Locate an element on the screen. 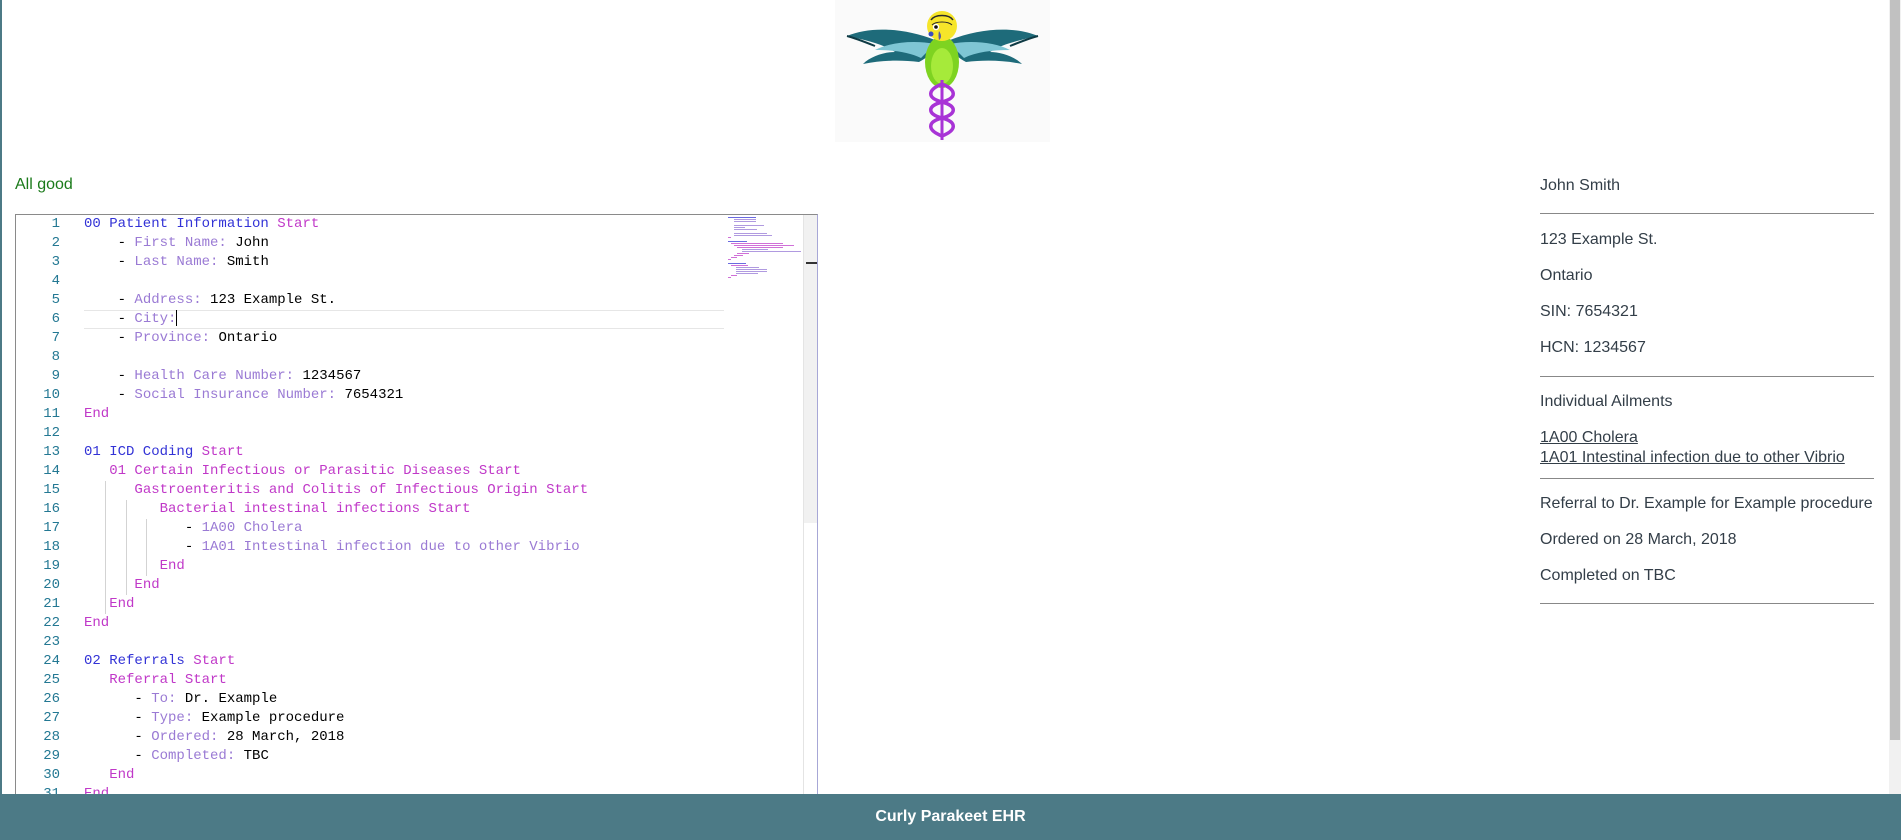  line-number: 23 is located at coordinates (51, 642).